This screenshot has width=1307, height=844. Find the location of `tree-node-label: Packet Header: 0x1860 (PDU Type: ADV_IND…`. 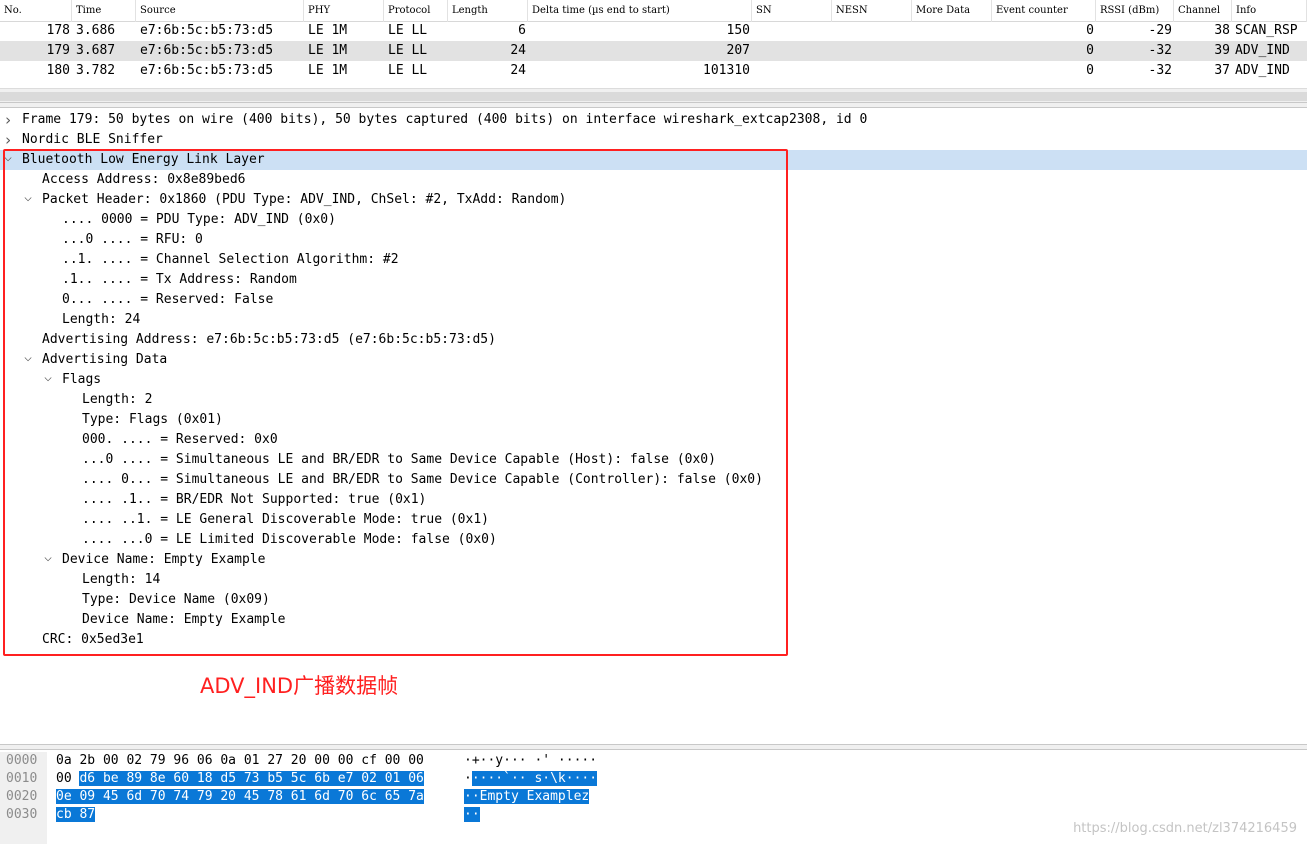

tree-node-label: Packet Header: 0x1860 (PDU Type: ADV_IND… is located at coordinates (304, 199).